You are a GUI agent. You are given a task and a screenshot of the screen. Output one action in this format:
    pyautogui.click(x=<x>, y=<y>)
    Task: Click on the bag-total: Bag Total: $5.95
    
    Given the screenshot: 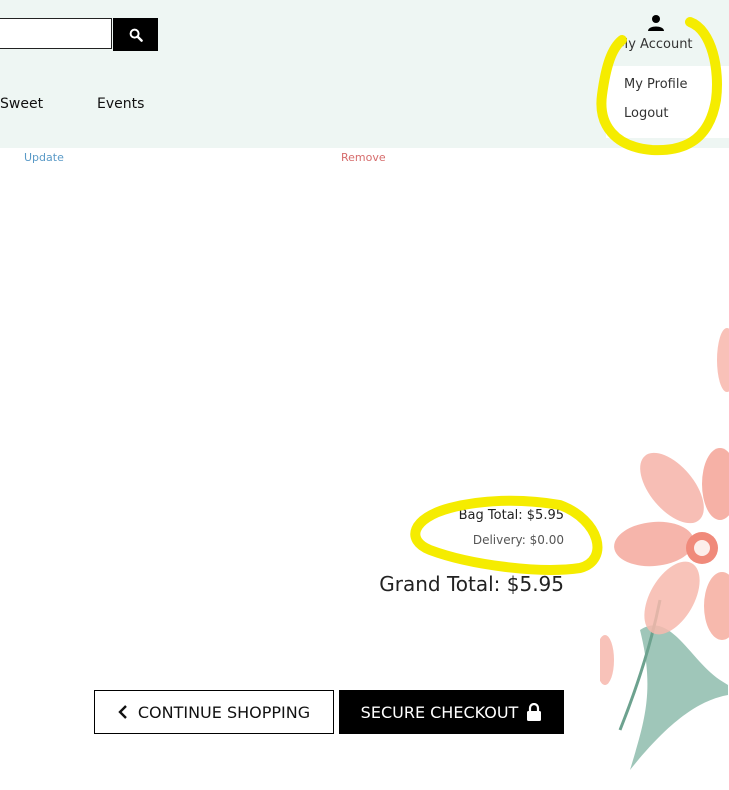 What is the action you would take?
    pyautogui.click(x=511, y=515)
    